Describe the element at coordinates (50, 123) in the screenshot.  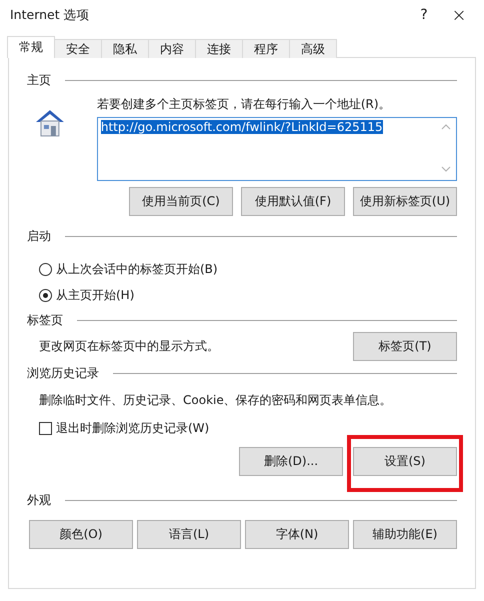
I see `house-icon` at that location.